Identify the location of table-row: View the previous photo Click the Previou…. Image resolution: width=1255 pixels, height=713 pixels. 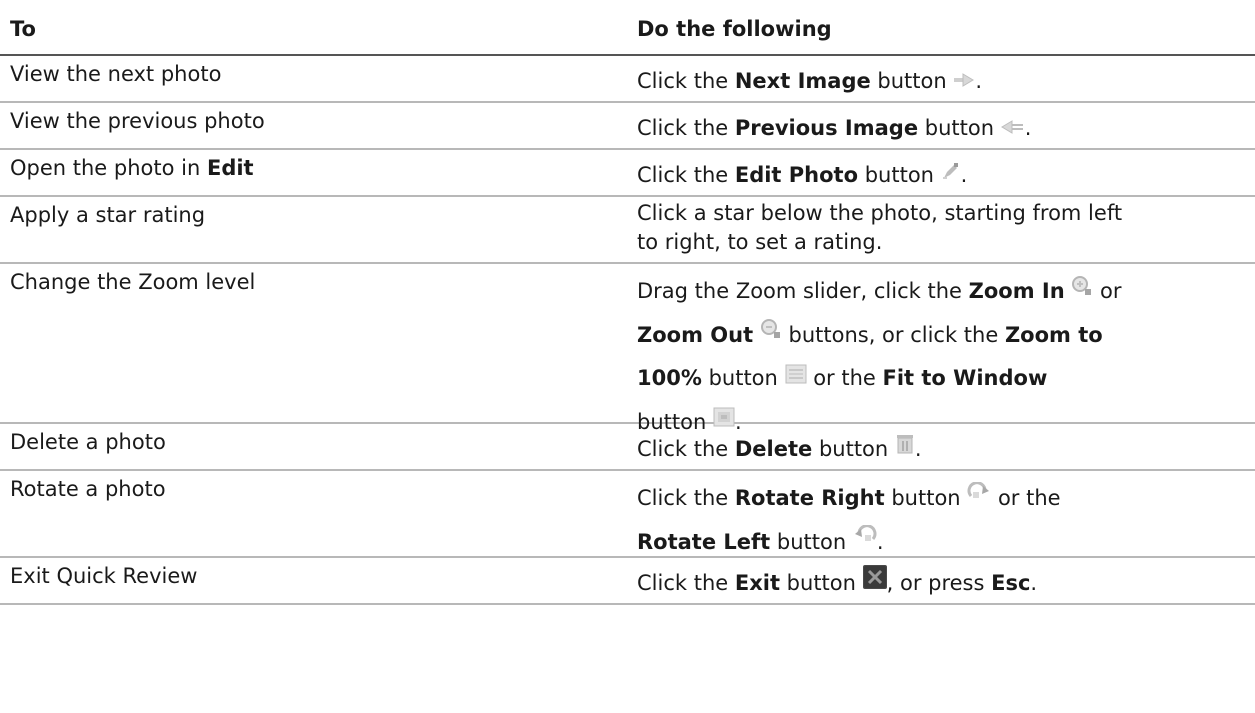
(627, 126).